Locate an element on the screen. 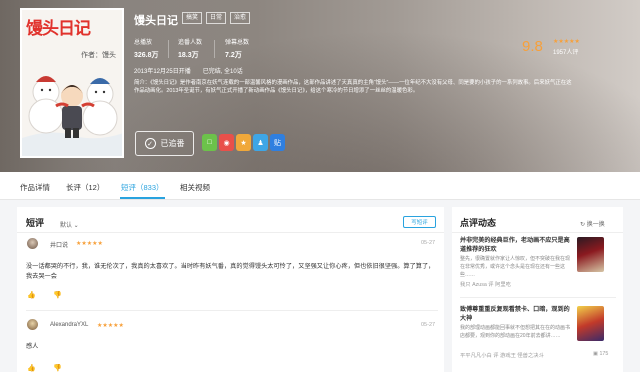 Image resolution: width=640 pixels, height=372 pixels. review-username: AlexandraYXL is located at coordinates (69, 325).